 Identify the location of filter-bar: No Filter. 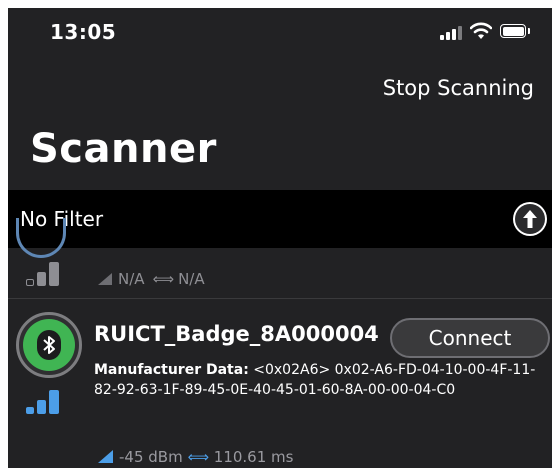
(280, 219).